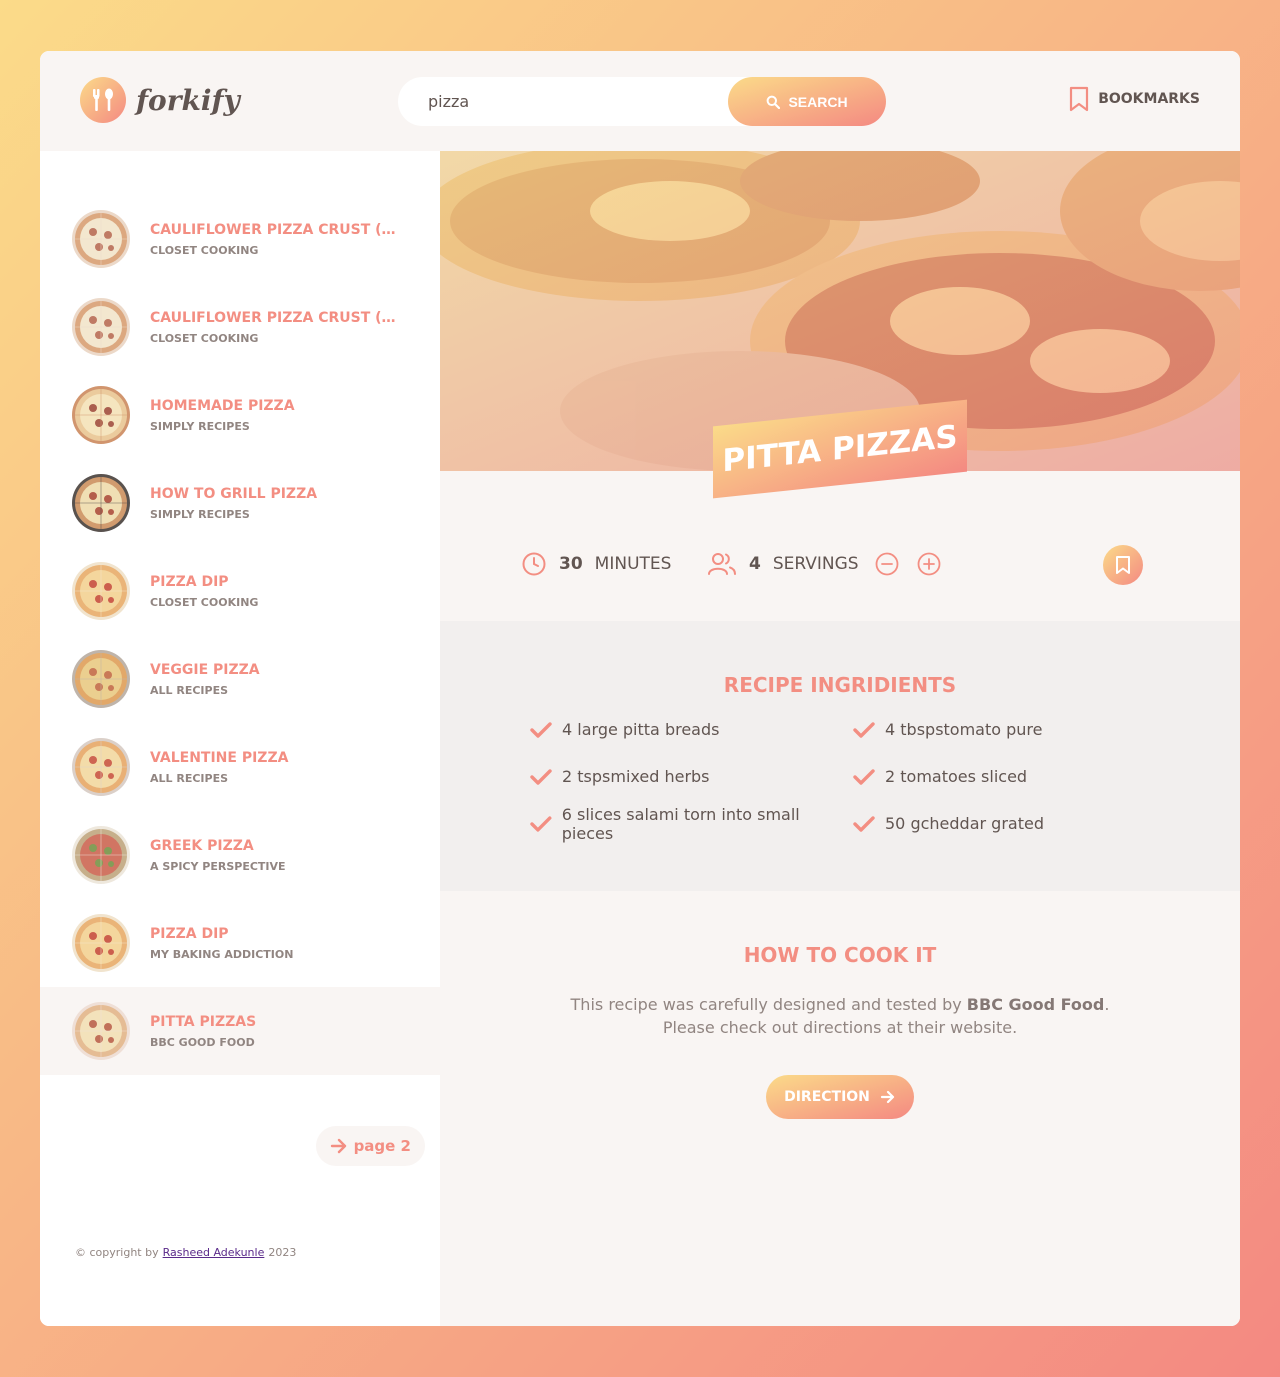  I want to click on result-item: Homemade Pizza Simply Recipes, so click(240, 415).